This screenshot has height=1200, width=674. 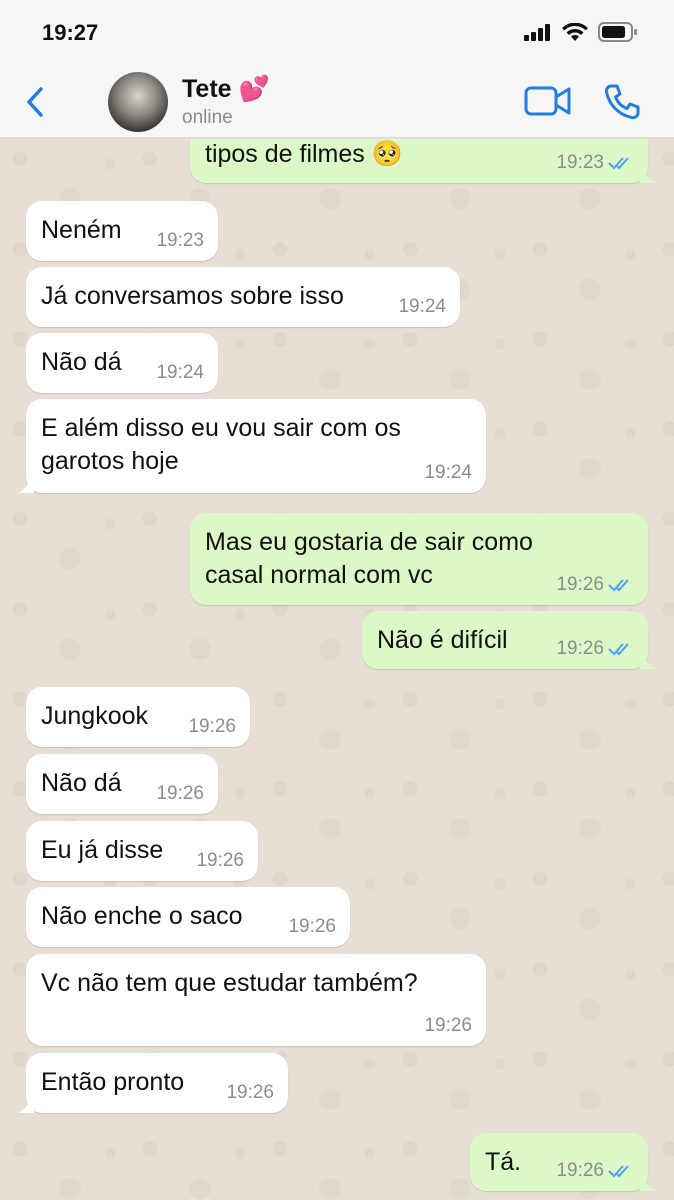 I want to click on message-bubble-incoming: Vc não tem que estudar também? 19:26, so click(x=256, y=1000).